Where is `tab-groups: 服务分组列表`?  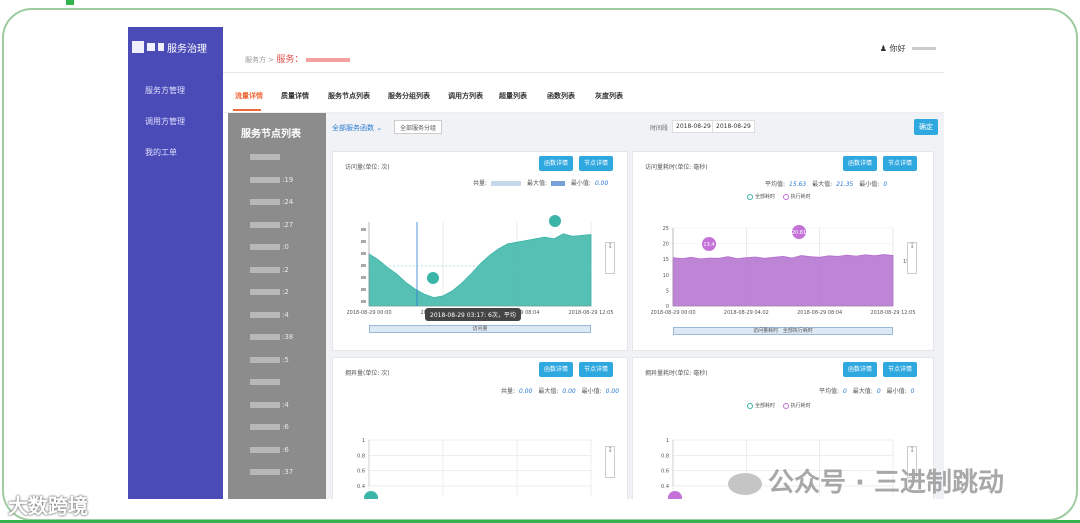 tab-groups: 服务分组列表 is located at coordinates (409, 96).